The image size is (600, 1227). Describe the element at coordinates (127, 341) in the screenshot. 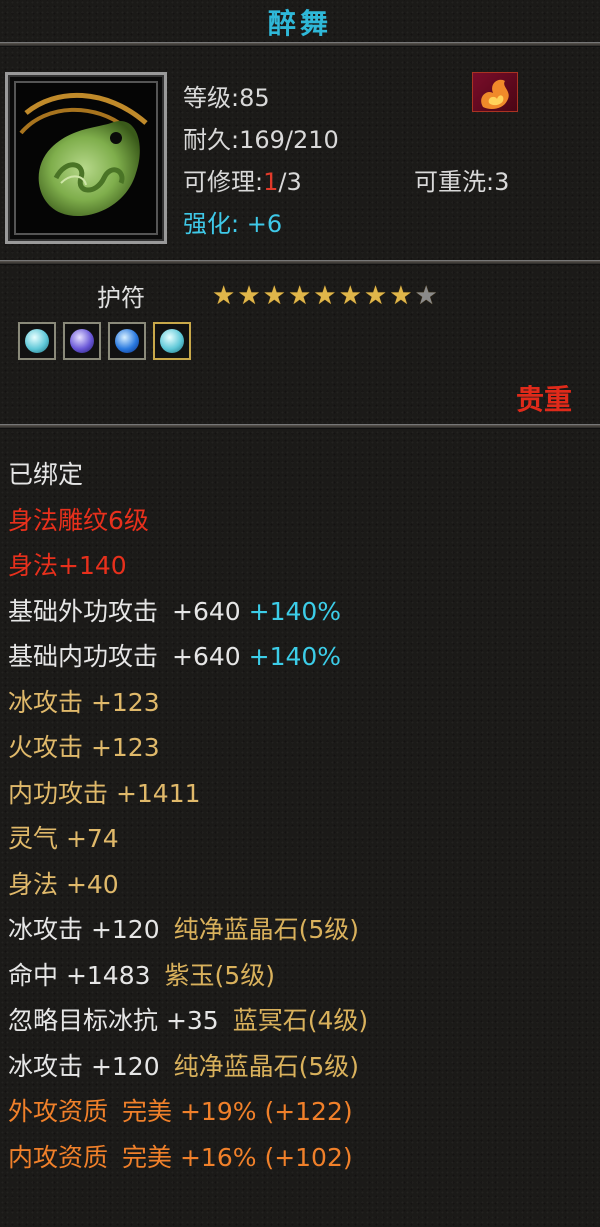

I see `blue-gem-icon` at that location.